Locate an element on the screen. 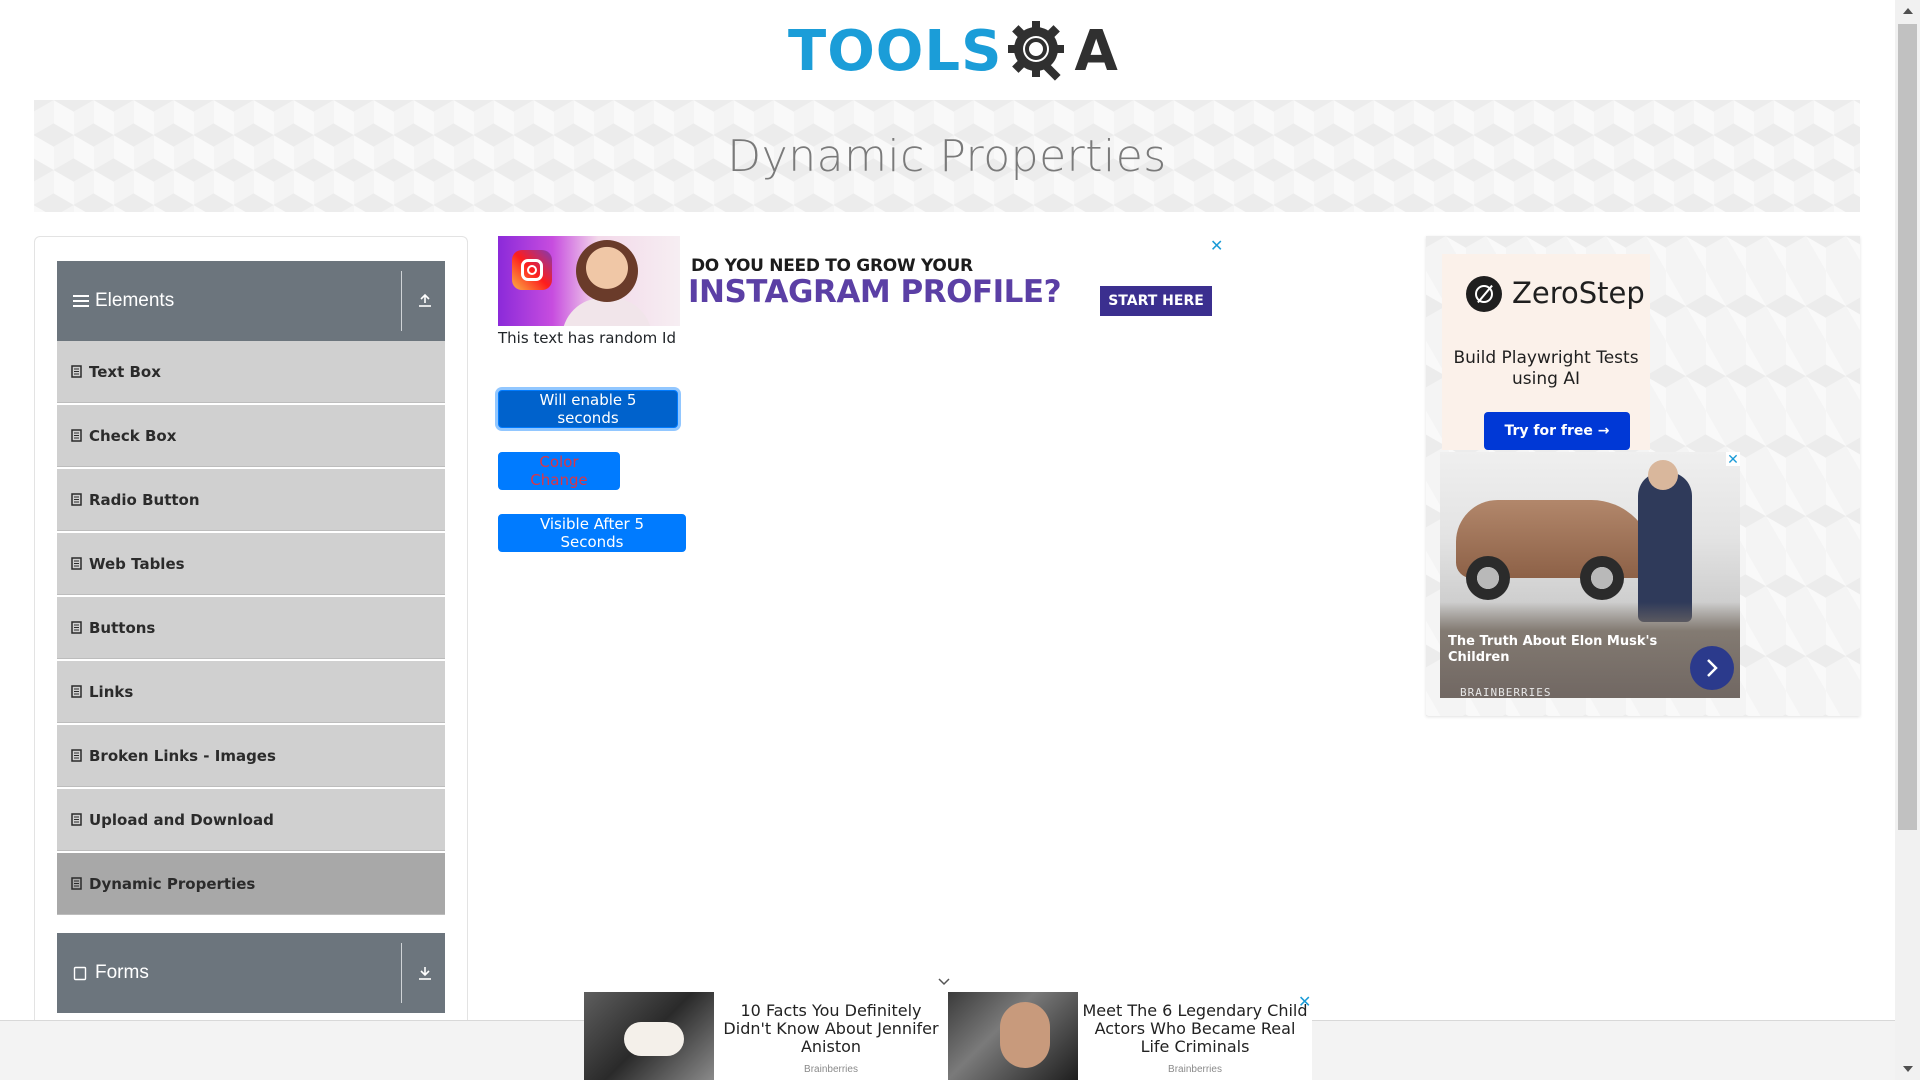 Image resolution: width=1920 pixels, height=1080 pixels. site-header: TOOLS A is located at coordinates (947, 50).